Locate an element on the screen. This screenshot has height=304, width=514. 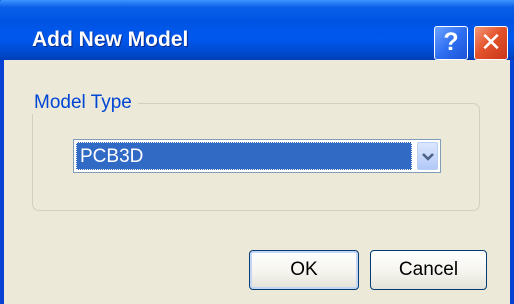
help-icon: ? is located at coordinates (451, 42).